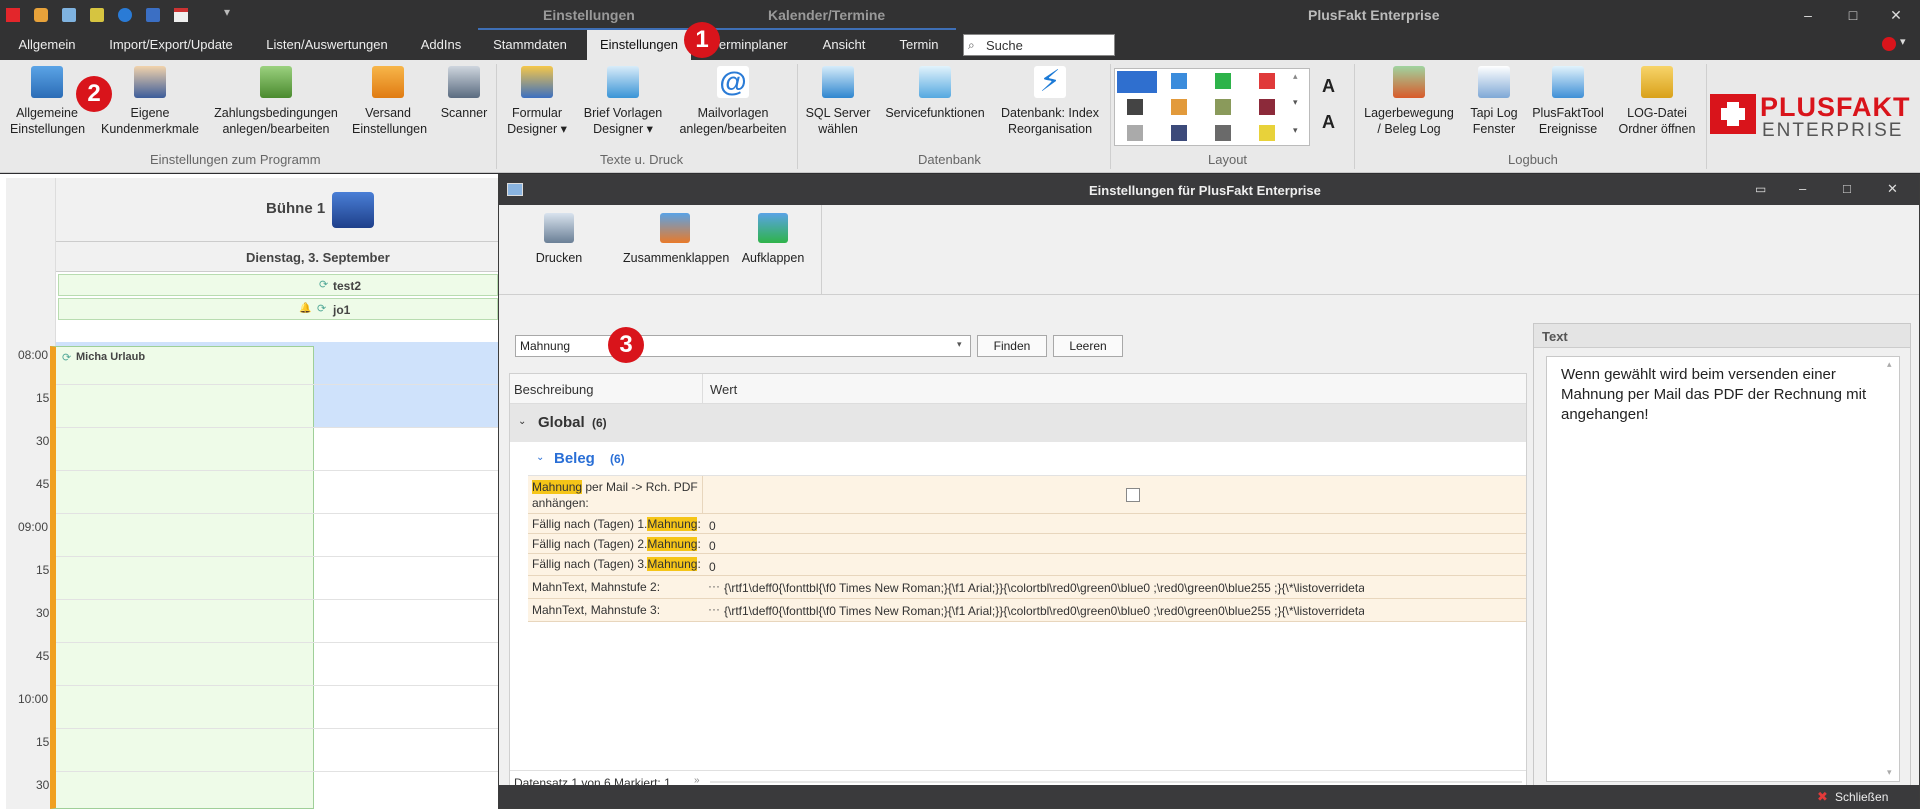  Describe the element at coordinates (327, 45) in the screenshot. I see `tab-listen-auswertungen: Listen/Auswertungen` at that location.